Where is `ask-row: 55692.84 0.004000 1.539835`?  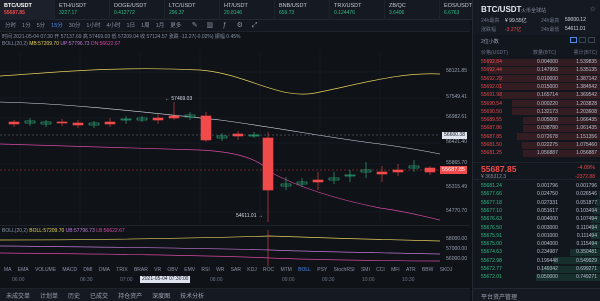 ask-row: 55692.84 0.004000 1.539835 is located at coordinates (536, 62).